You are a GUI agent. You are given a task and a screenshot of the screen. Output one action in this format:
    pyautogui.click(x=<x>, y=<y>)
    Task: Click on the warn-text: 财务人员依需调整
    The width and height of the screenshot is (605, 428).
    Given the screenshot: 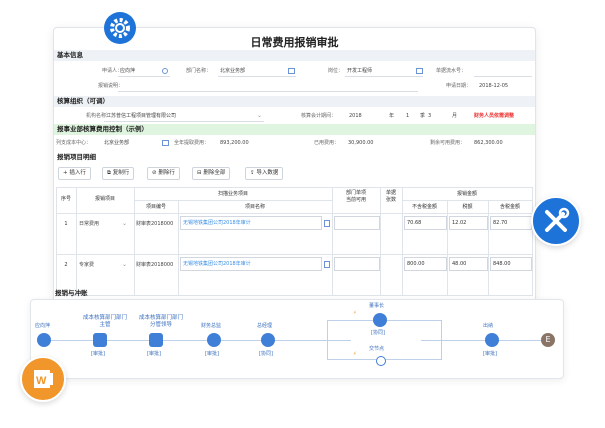 What is the action you would take?
    pyautogui.click(x=494, y=116)
    